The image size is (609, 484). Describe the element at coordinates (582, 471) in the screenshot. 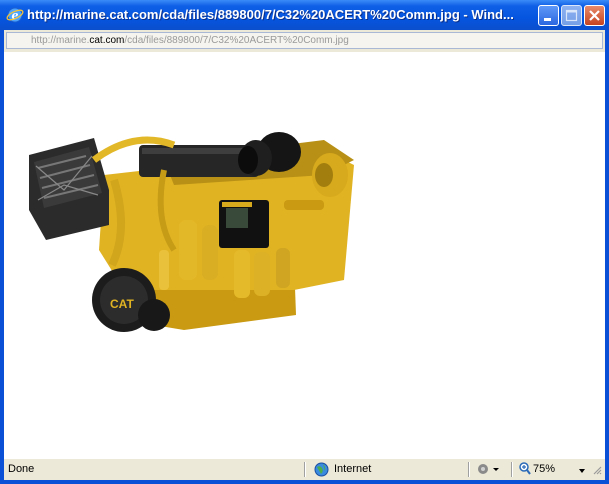

I see `chevron-down-icon` at that location.